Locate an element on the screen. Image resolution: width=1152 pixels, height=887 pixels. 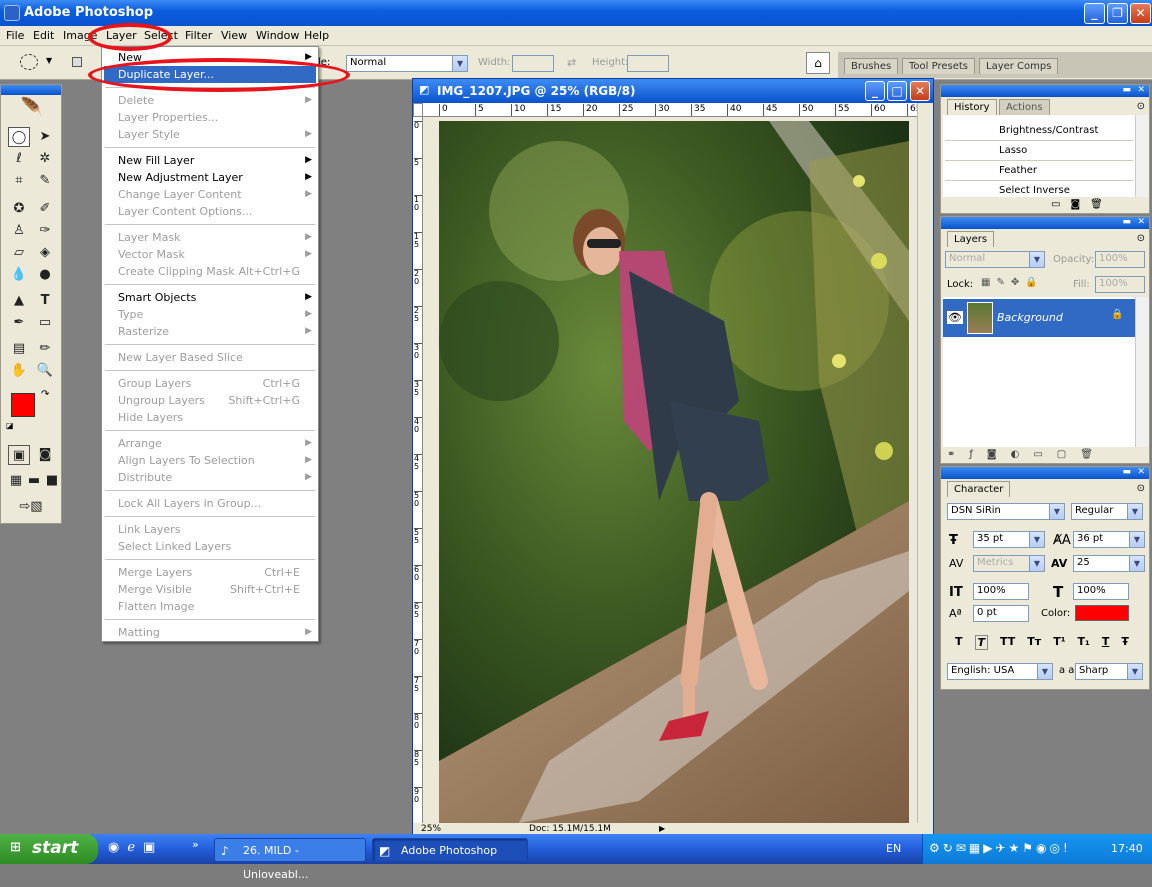
screen-mode-full-icon: ■ is located at coordinates (52, 481).